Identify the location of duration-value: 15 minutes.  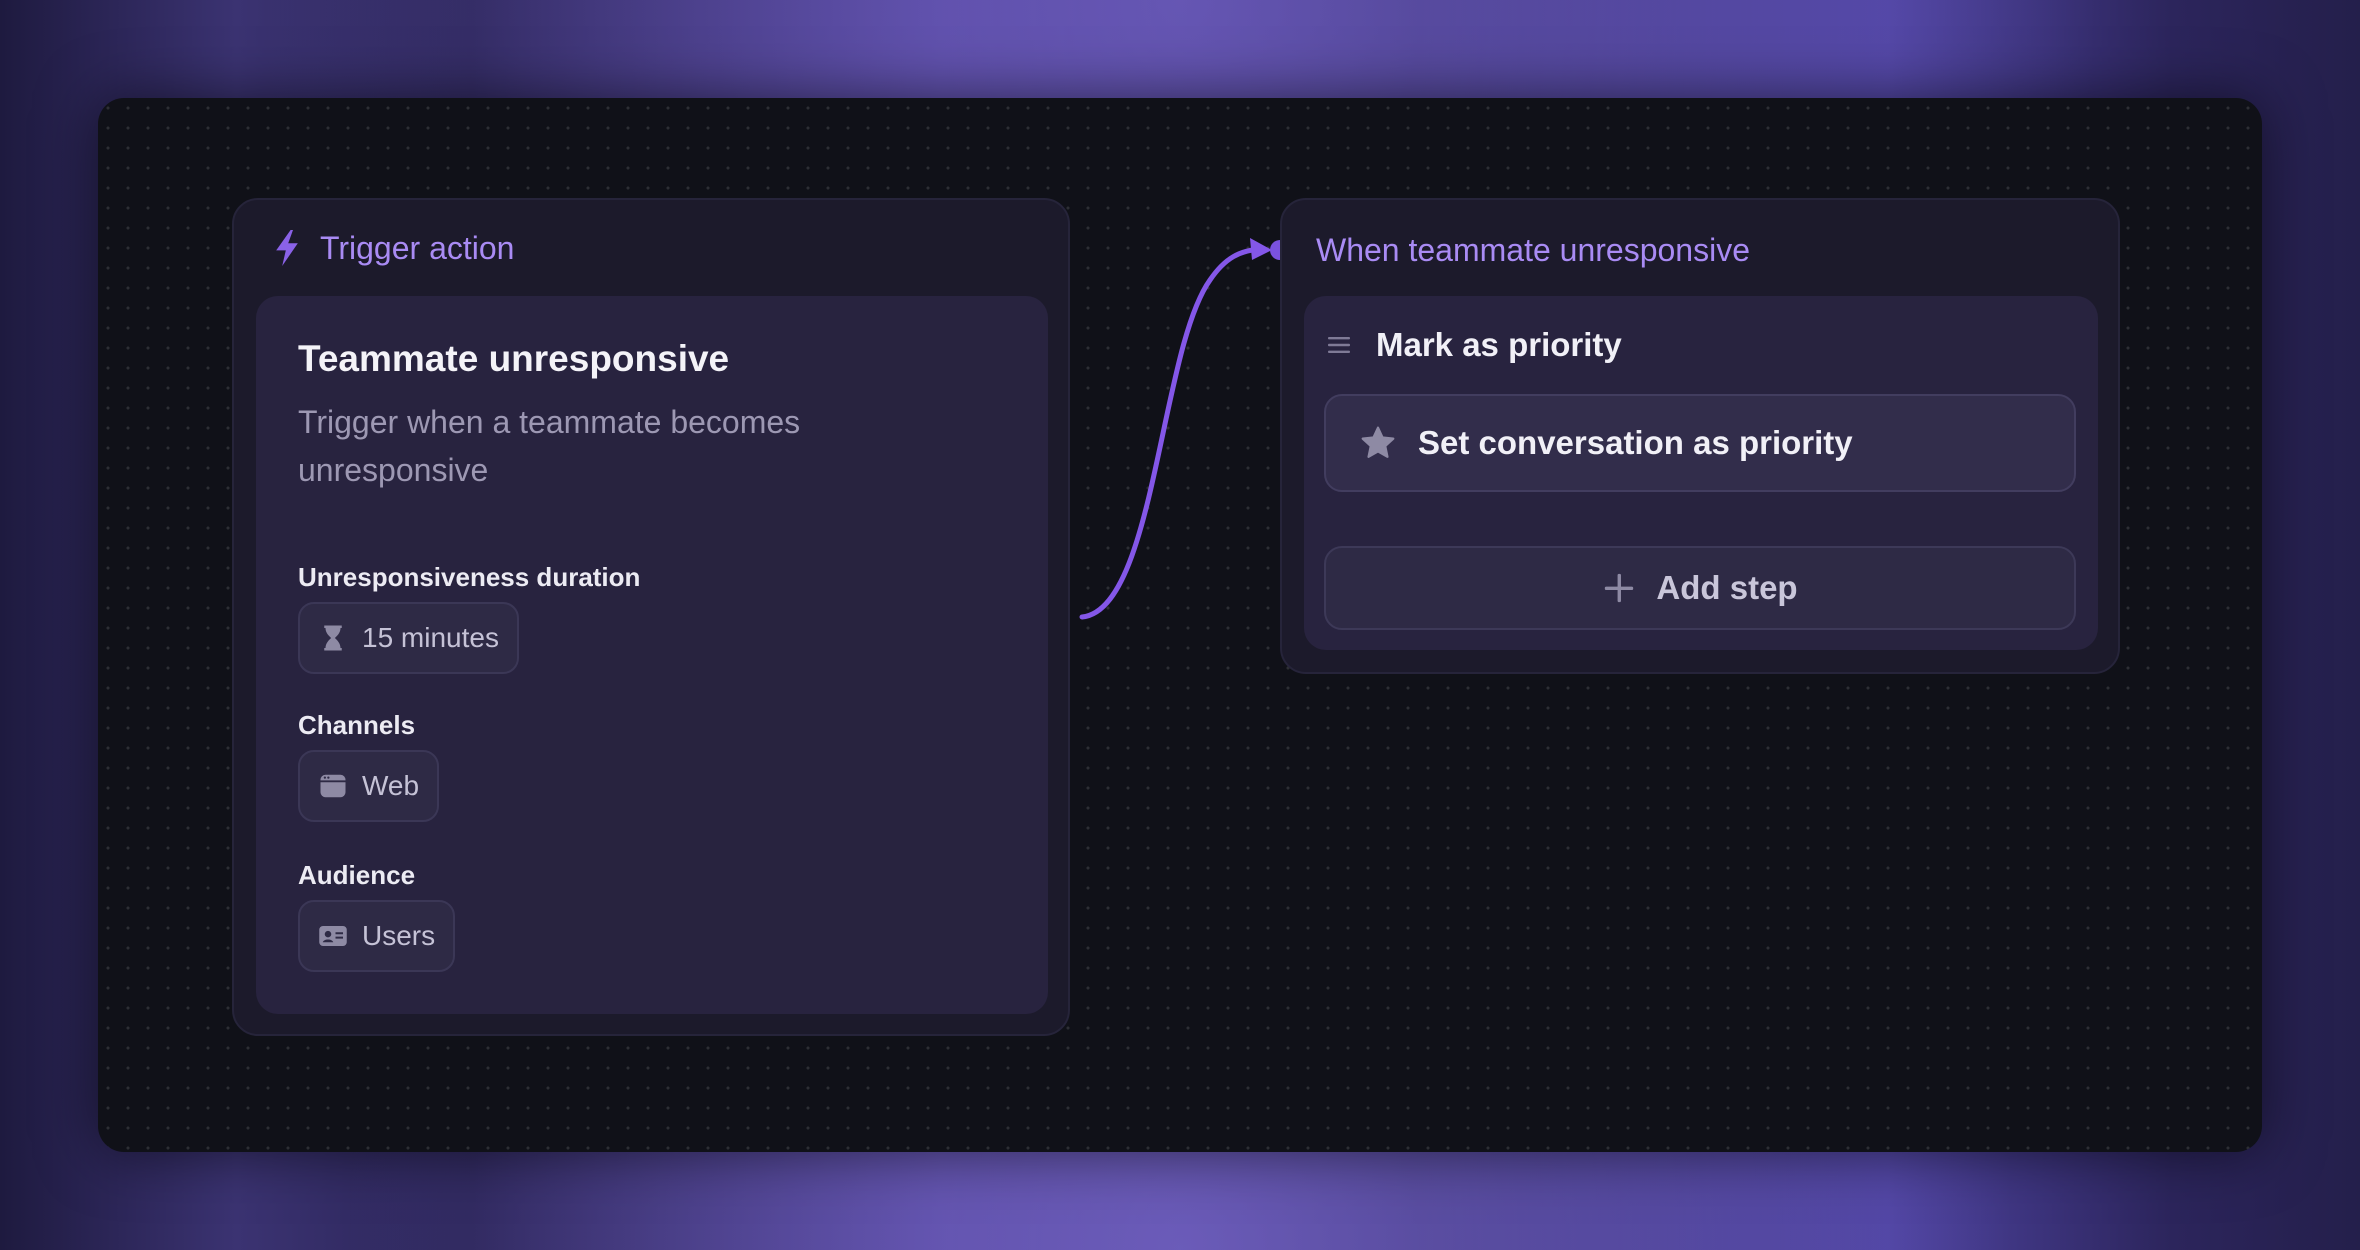
(430, 637).